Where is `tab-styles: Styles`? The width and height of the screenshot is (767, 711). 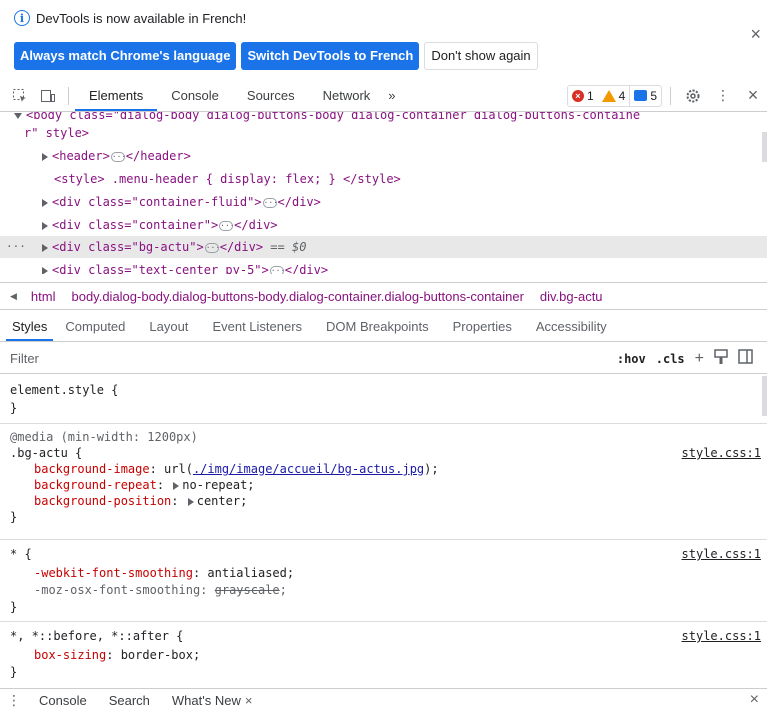 tab-styles: Styles is located at coordinates (30, 326).